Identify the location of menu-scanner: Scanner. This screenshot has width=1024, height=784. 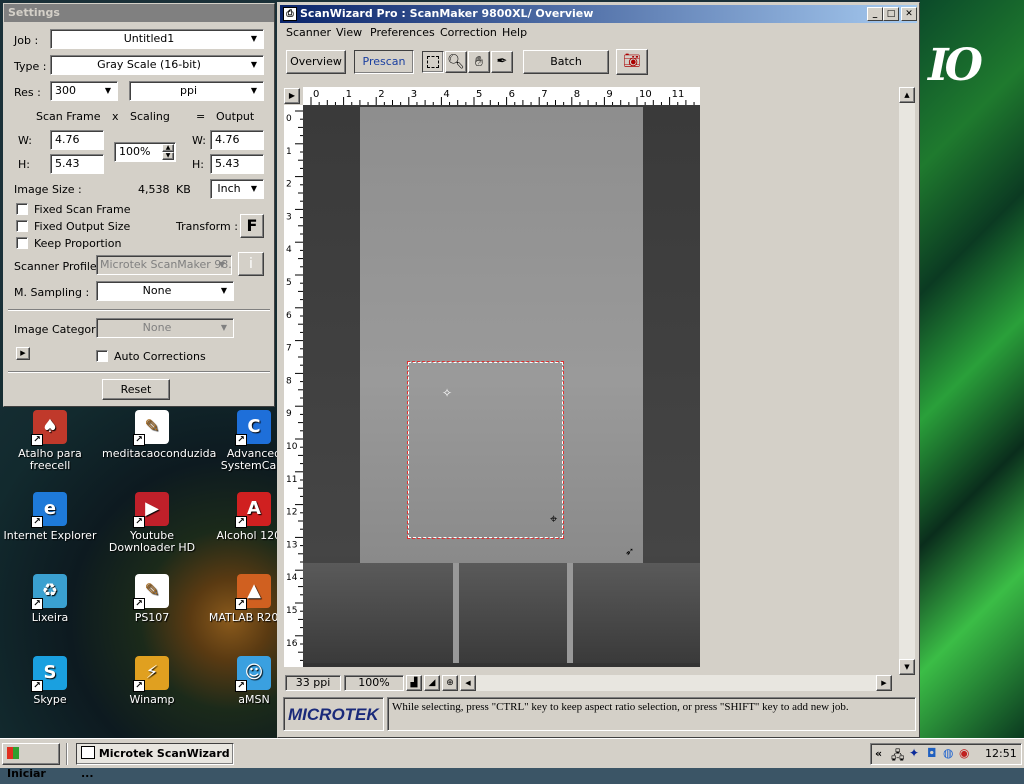
(308, 33).